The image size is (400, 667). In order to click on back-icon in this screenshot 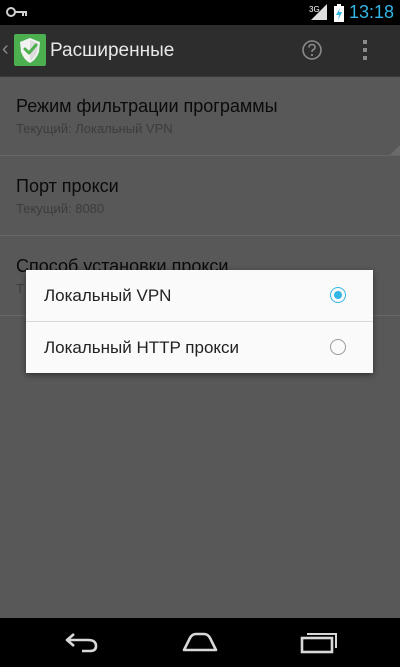, I will do `click(82, 641)`.